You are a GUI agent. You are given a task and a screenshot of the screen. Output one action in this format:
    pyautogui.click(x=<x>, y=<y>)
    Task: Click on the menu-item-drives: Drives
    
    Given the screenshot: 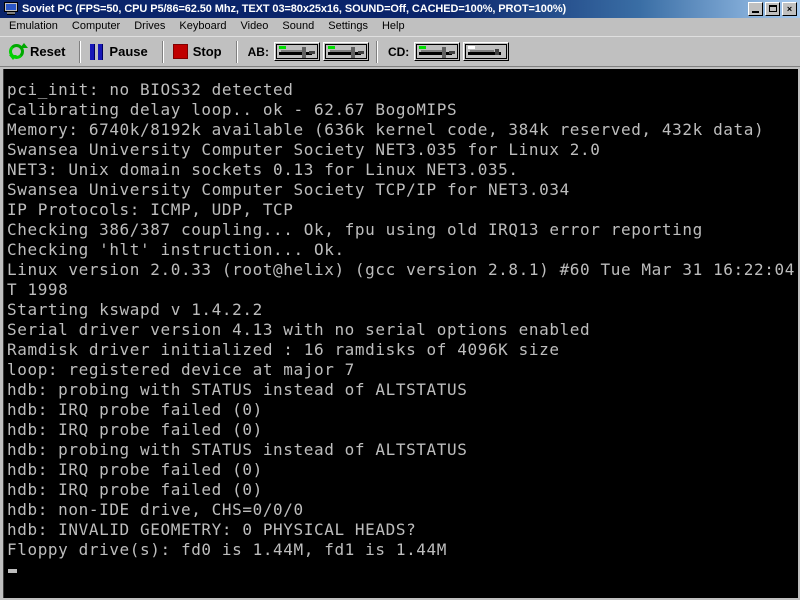 What is the action you would take?
    pyautogui.click(x=149, y=26)
    